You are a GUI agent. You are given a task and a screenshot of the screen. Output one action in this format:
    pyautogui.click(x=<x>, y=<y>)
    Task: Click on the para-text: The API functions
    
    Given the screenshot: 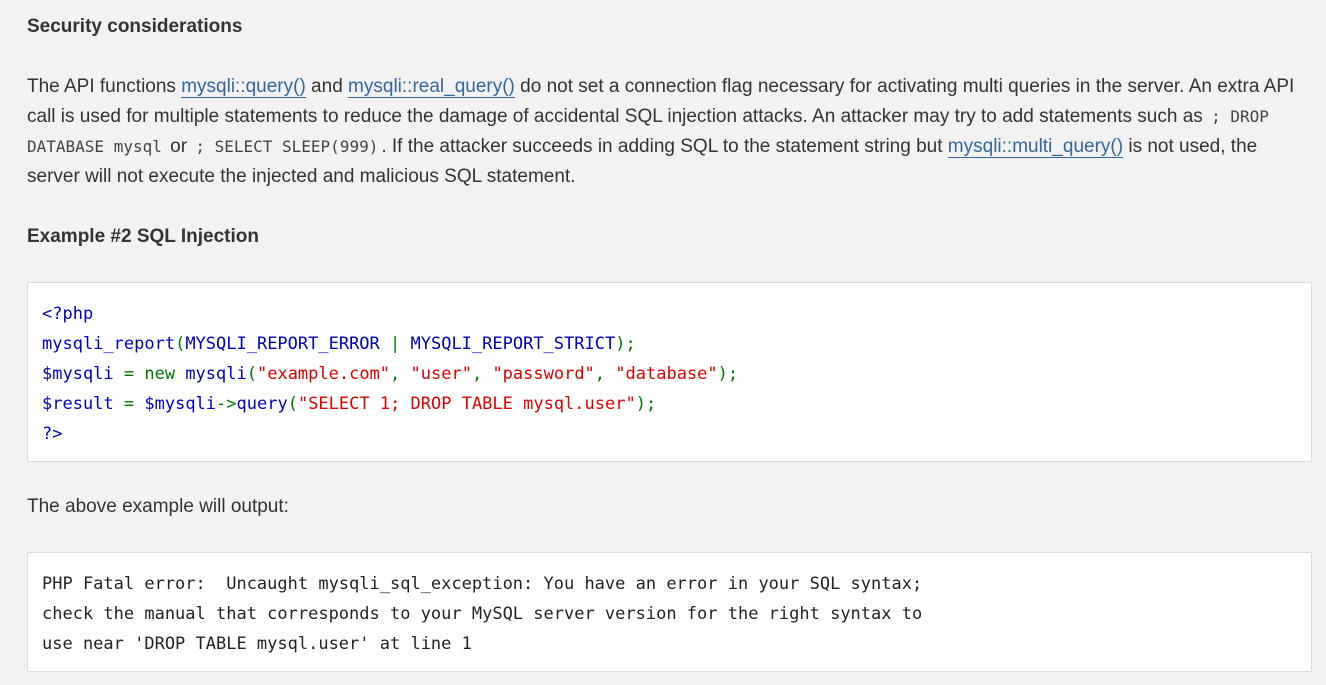 What is the action you would take?
    pyautogui.click(x=104, y=86)
    